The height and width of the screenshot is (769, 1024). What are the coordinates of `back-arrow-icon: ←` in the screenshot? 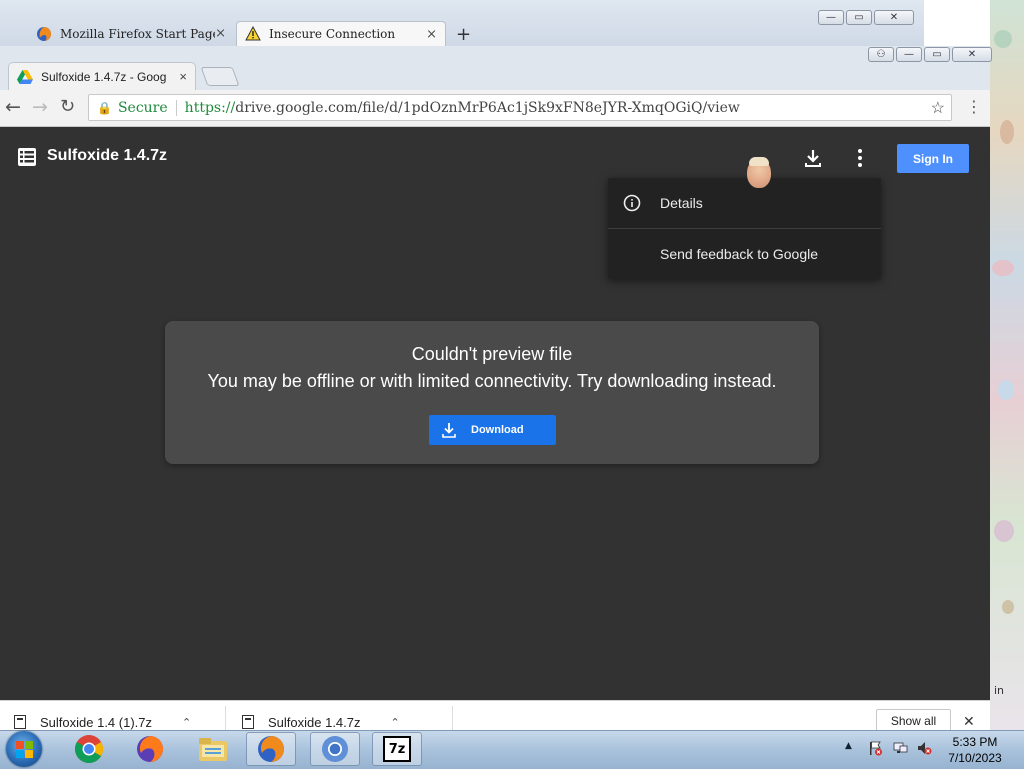 It's located at (13, 107).